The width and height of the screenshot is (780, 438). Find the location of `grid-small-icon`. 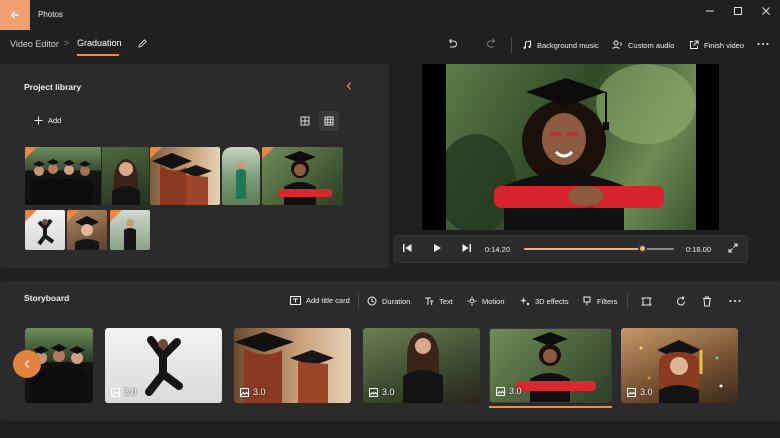

grid-small-icon is located at coordinates (329, 121).